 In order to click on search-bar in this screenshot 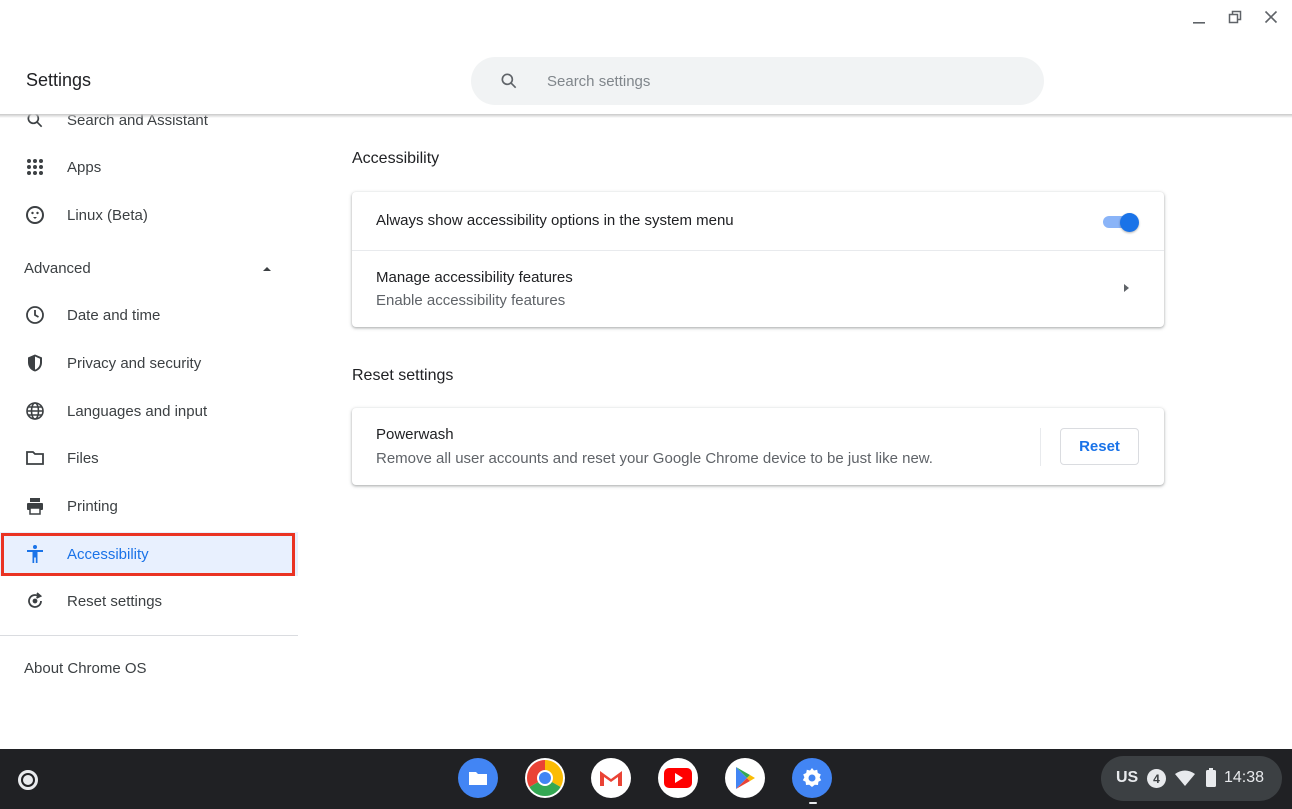, I will do `click(757, 81)`.